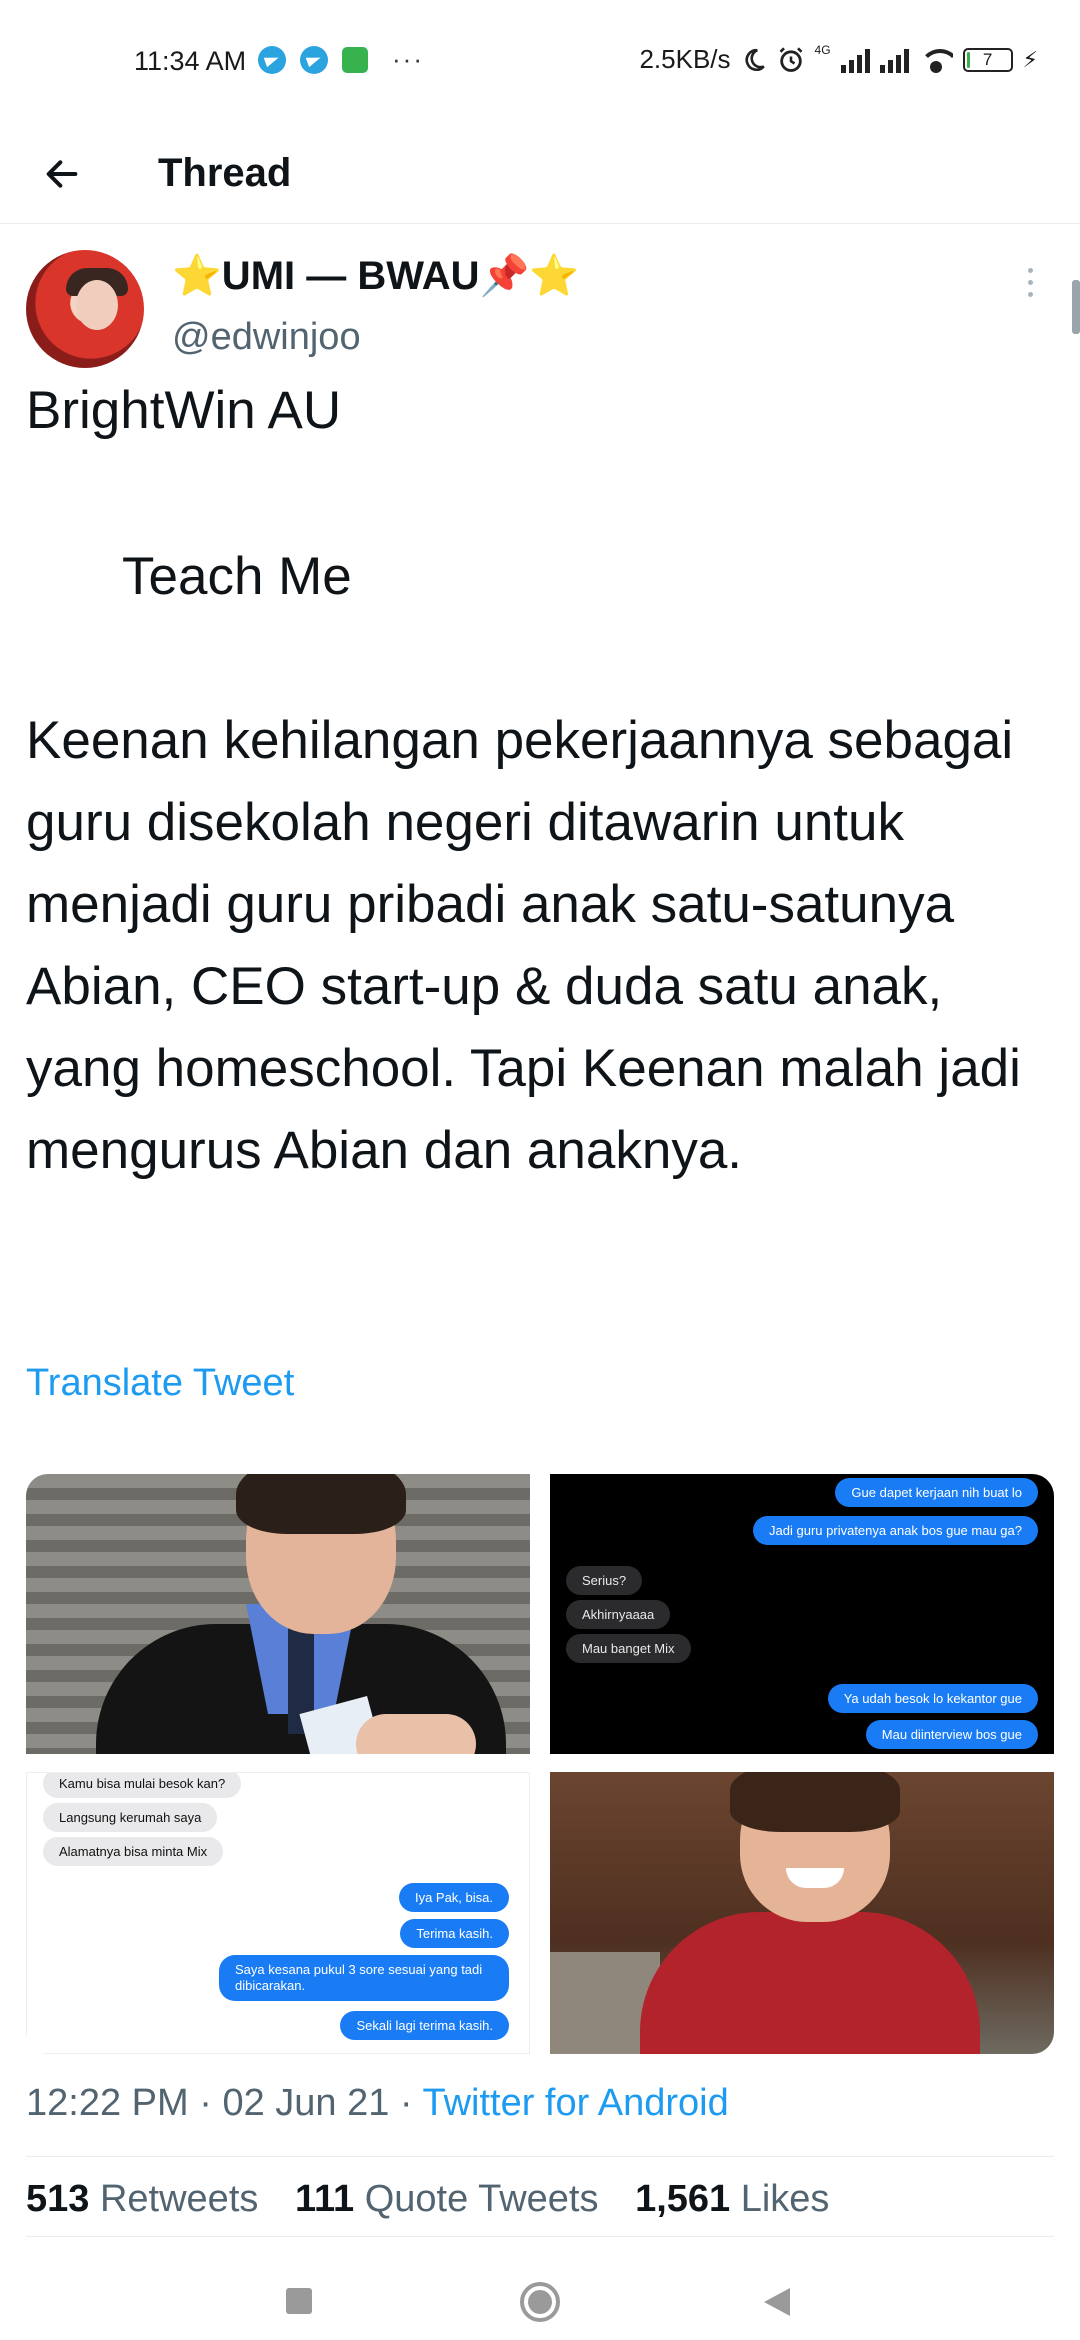 The image size is (1080, 2340). Describe the element at coordinates (142, 2199) in the screenshot. I see `retweets-stat: 513 Retweets` at that location.